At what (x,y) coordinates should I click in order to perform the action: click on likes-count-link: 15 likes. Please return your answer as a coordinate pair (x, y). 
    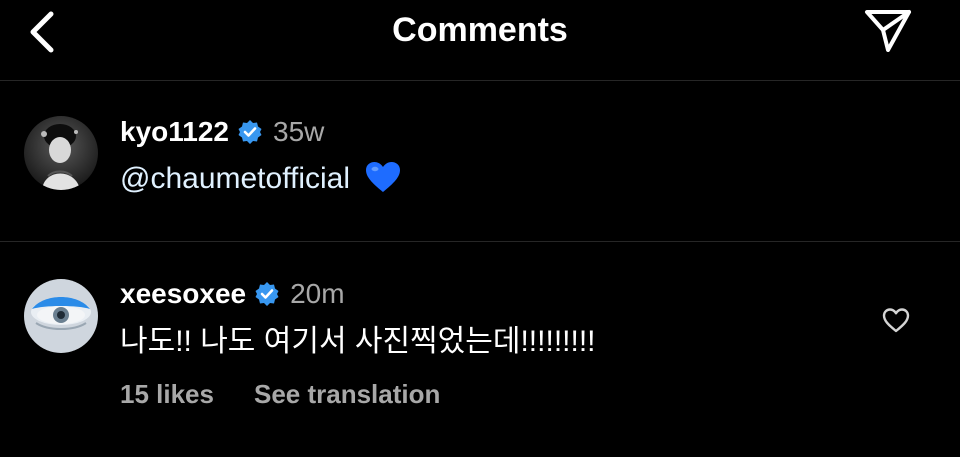
    Looking at the image, I should click on (167, 394).